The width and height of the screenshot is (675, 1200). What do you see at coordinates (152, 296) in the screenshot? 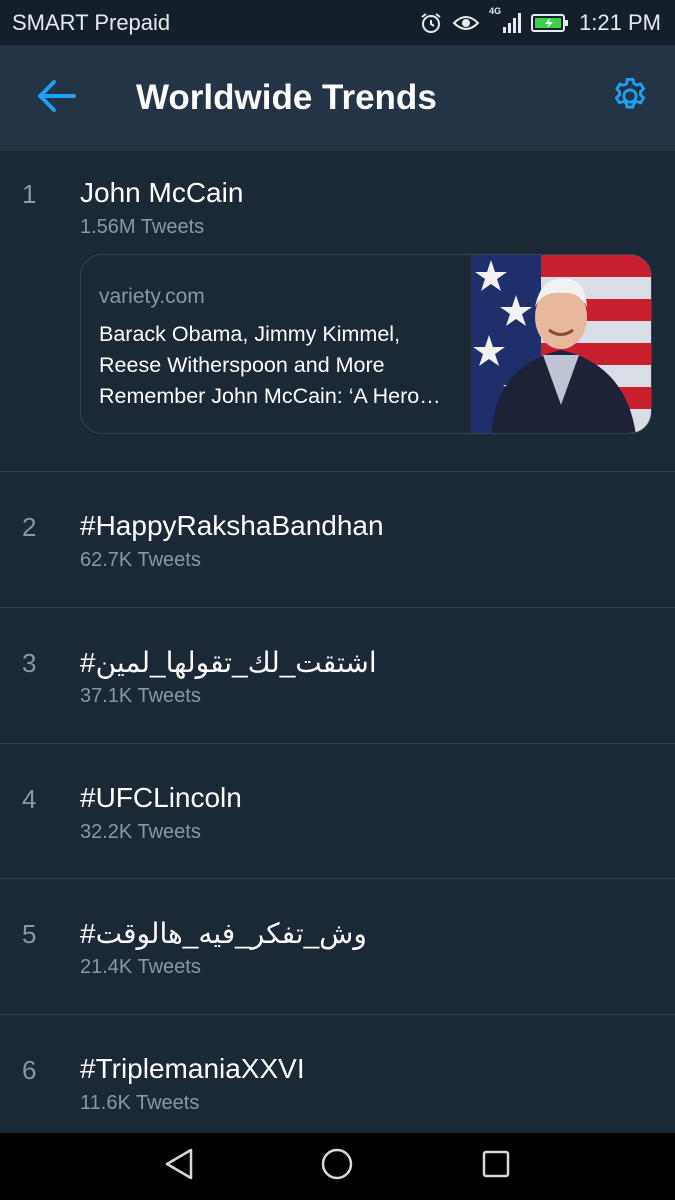
I see `news-card-domain: variety.com` at bounding box center [152, 296].